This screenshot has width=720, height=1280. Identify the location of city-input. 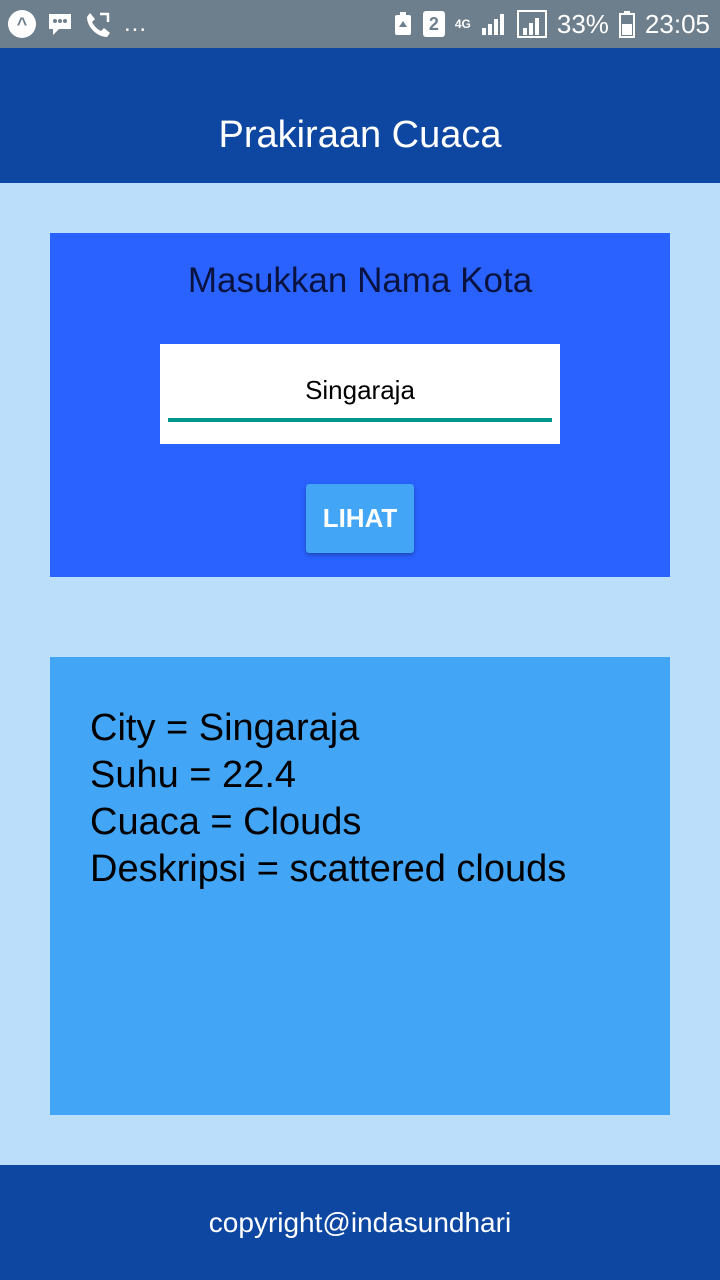
(360, 392).